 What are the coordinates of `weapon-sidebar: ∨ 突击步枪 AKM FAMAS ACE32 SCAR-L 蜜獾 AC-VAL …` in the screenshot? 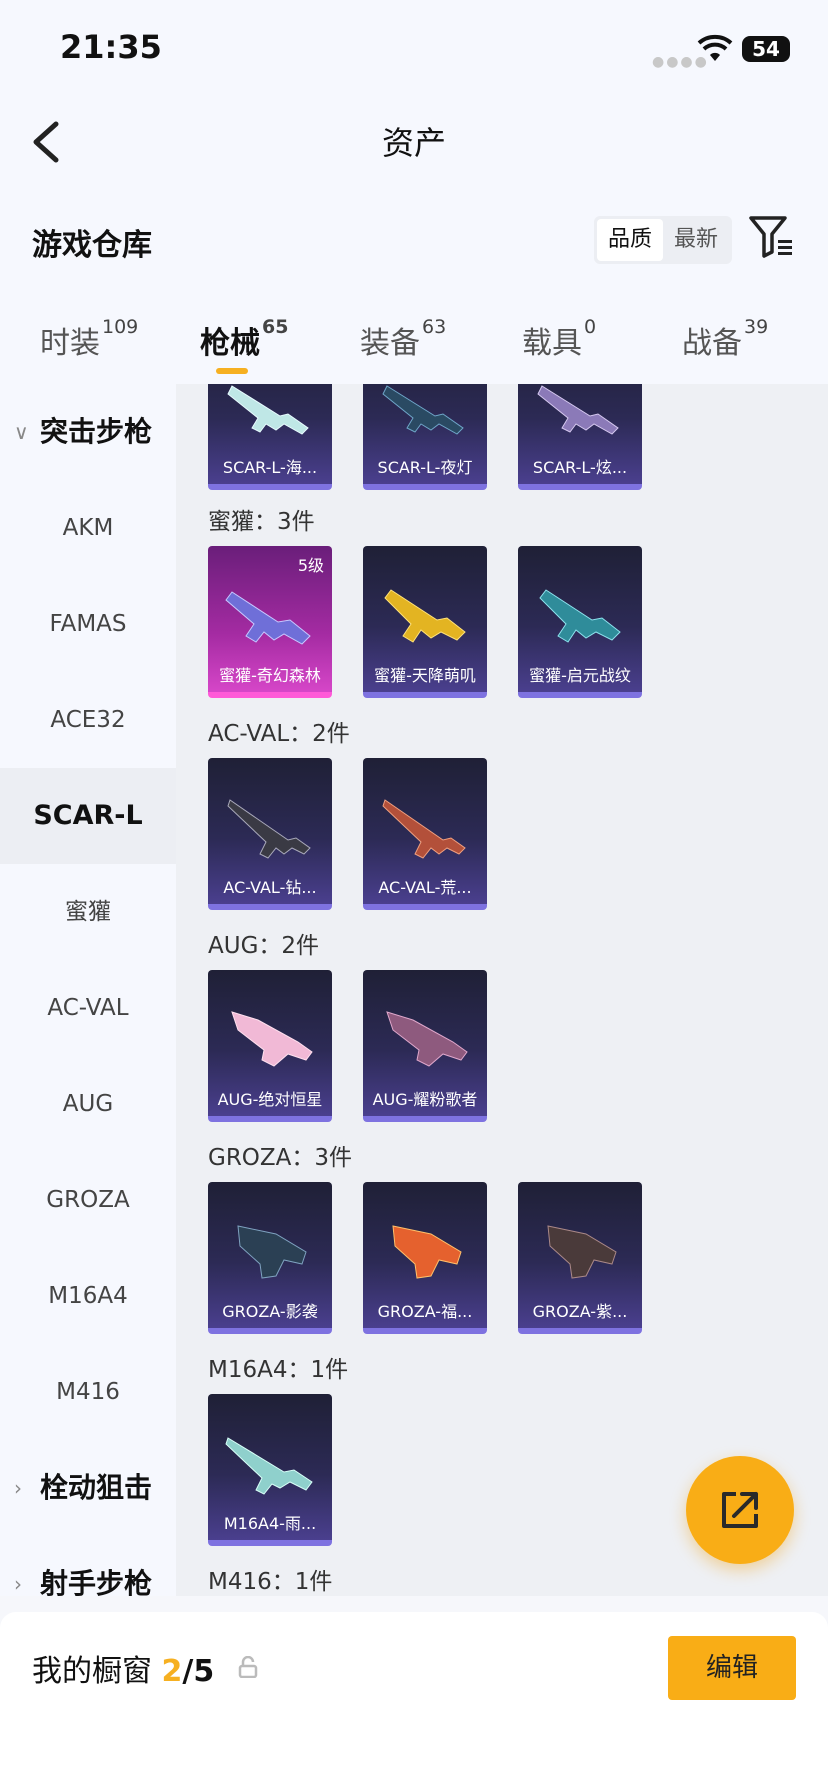 It's located at (88, 990).